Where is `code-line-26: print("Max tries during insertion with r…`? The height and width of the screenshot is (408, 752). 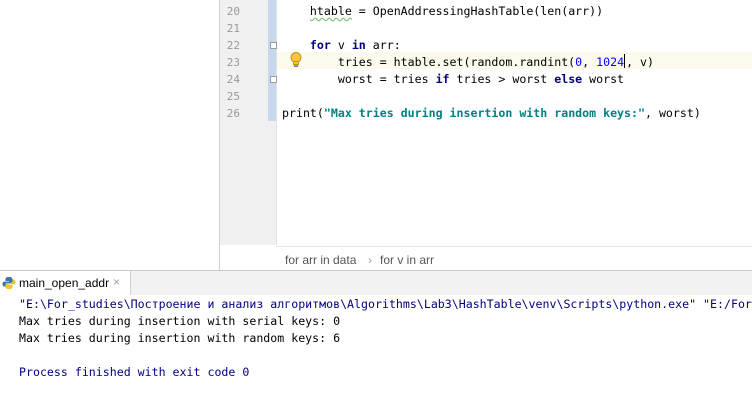 code-line-26: print("Max tries during insertion with r… is located at coordinates (491, 113).